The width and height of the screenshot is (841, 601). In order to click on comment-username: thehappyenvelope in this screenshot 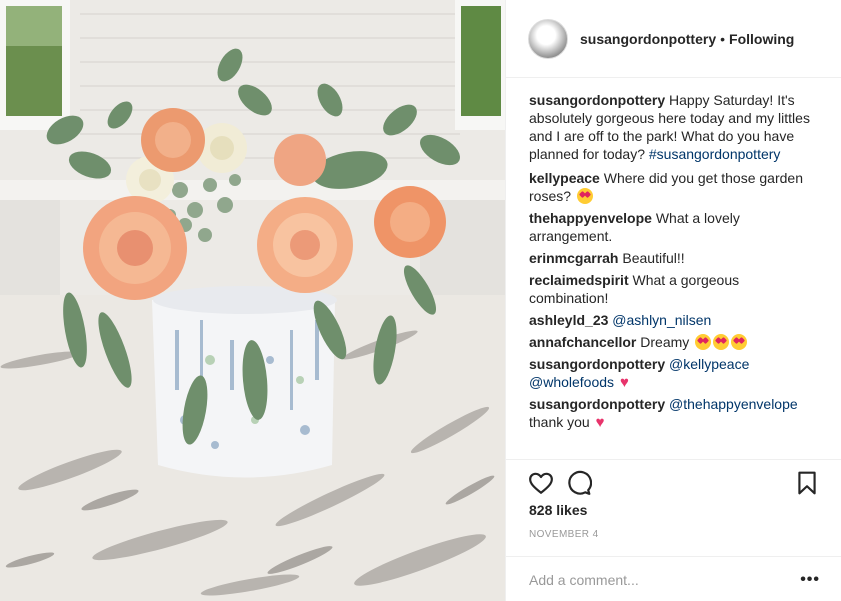, I will do `click(590, 218)`.